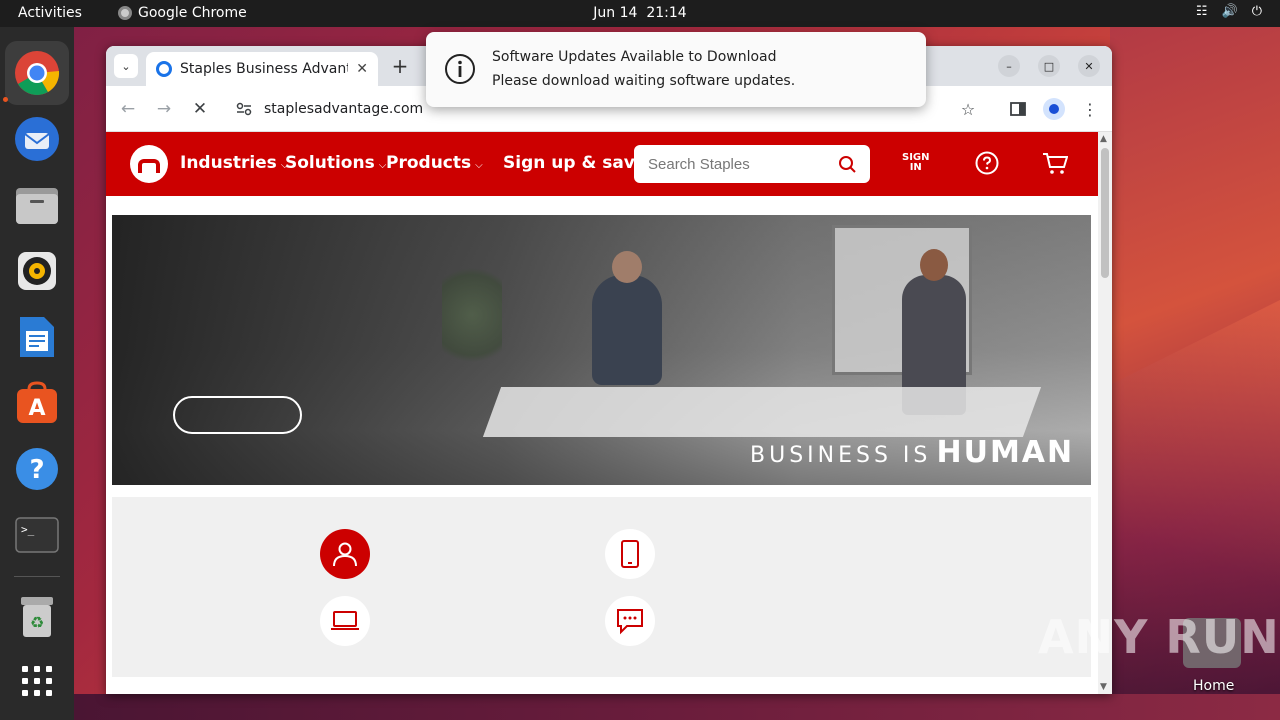 This screenshot has height=720, width=1280. Describe the element at coordinates (345, 554) in the screenshot. I see `feature-account` at that location.